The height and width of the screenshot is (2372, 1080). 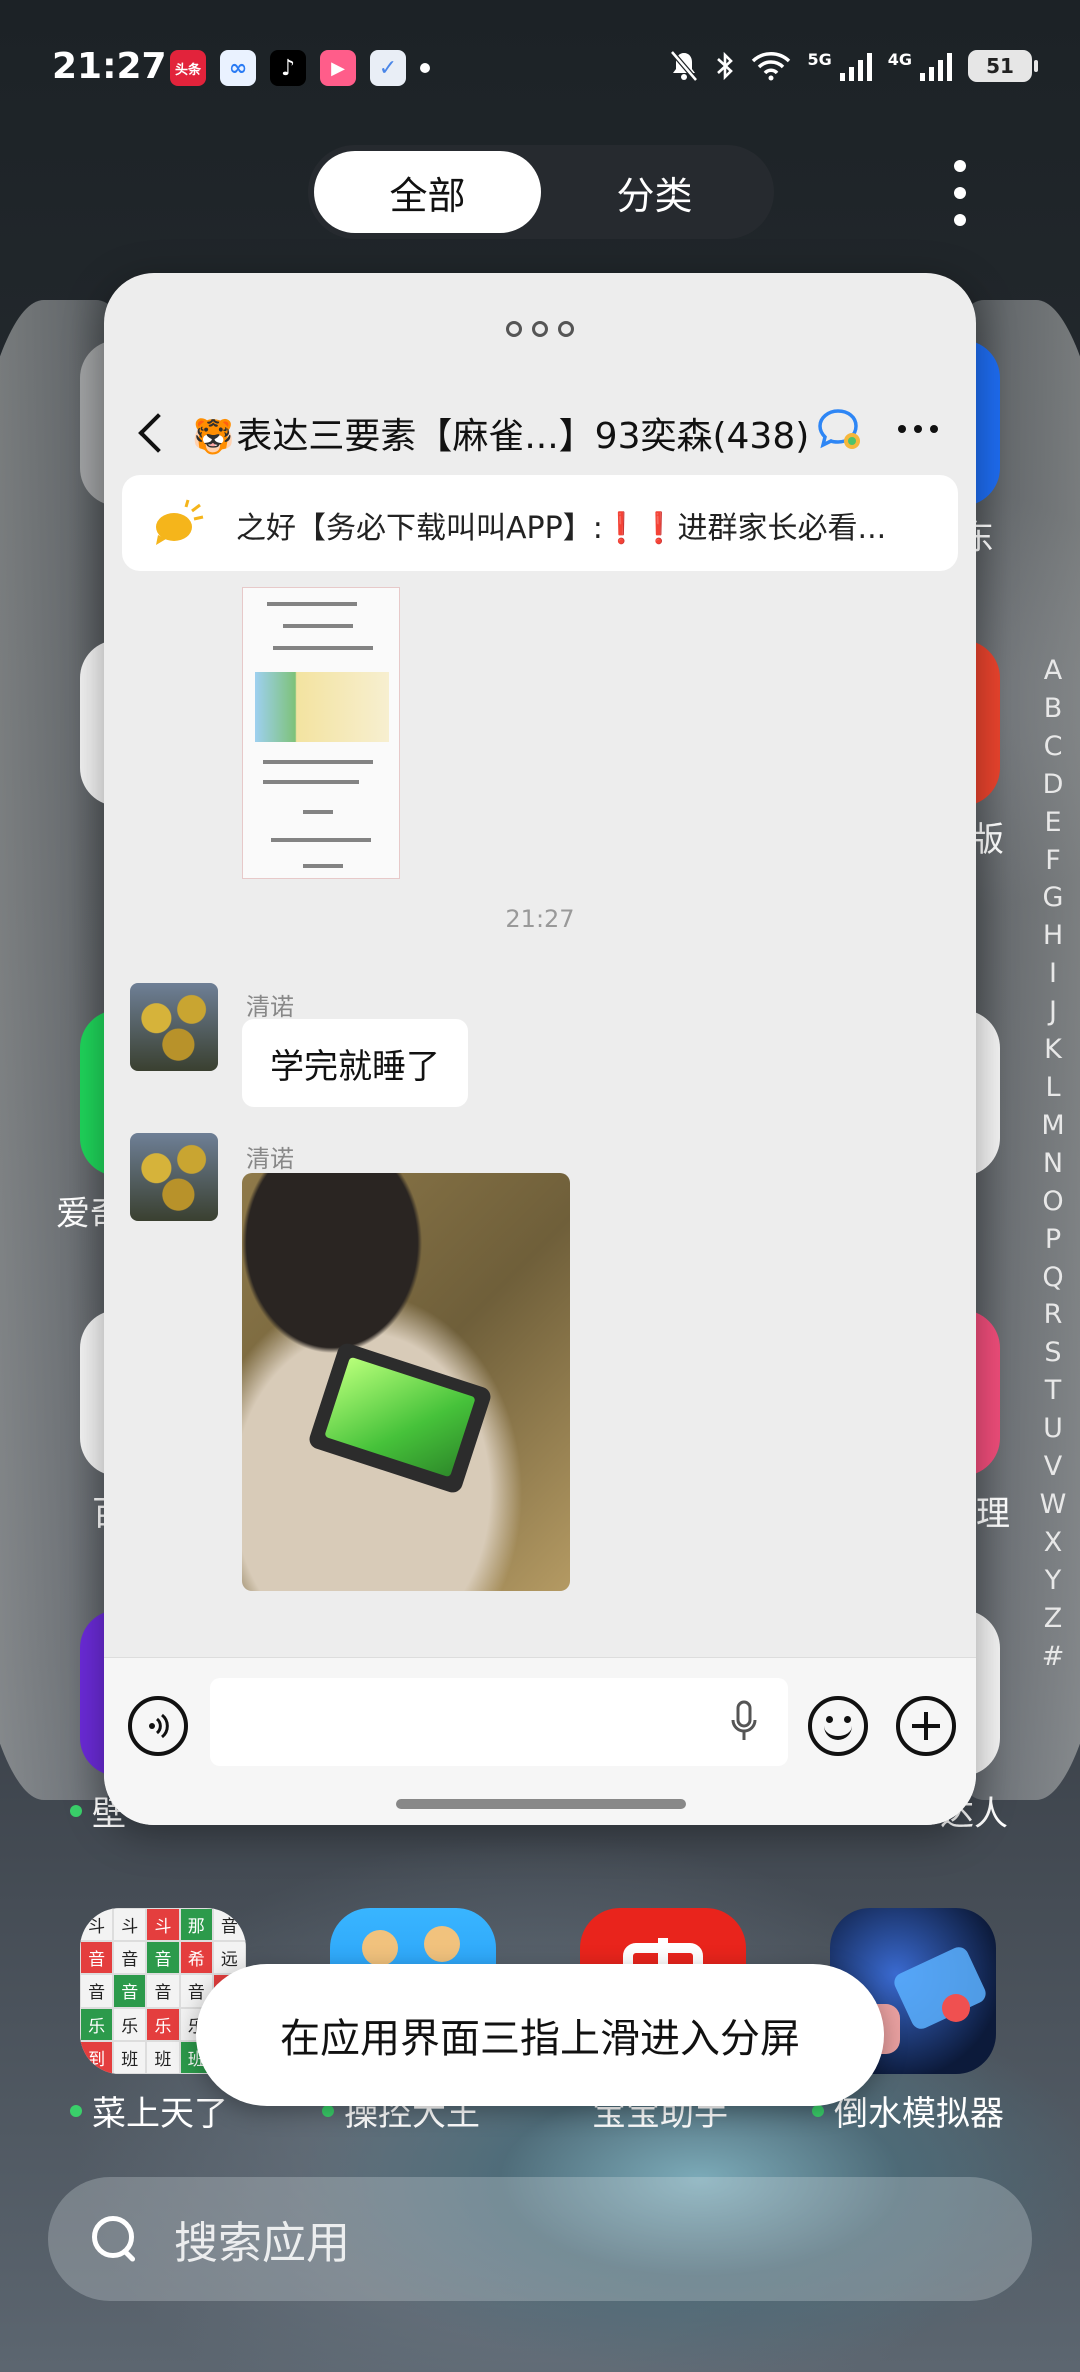 I want to click on group-chat-bubble-icon, so click(x=840, y=430).